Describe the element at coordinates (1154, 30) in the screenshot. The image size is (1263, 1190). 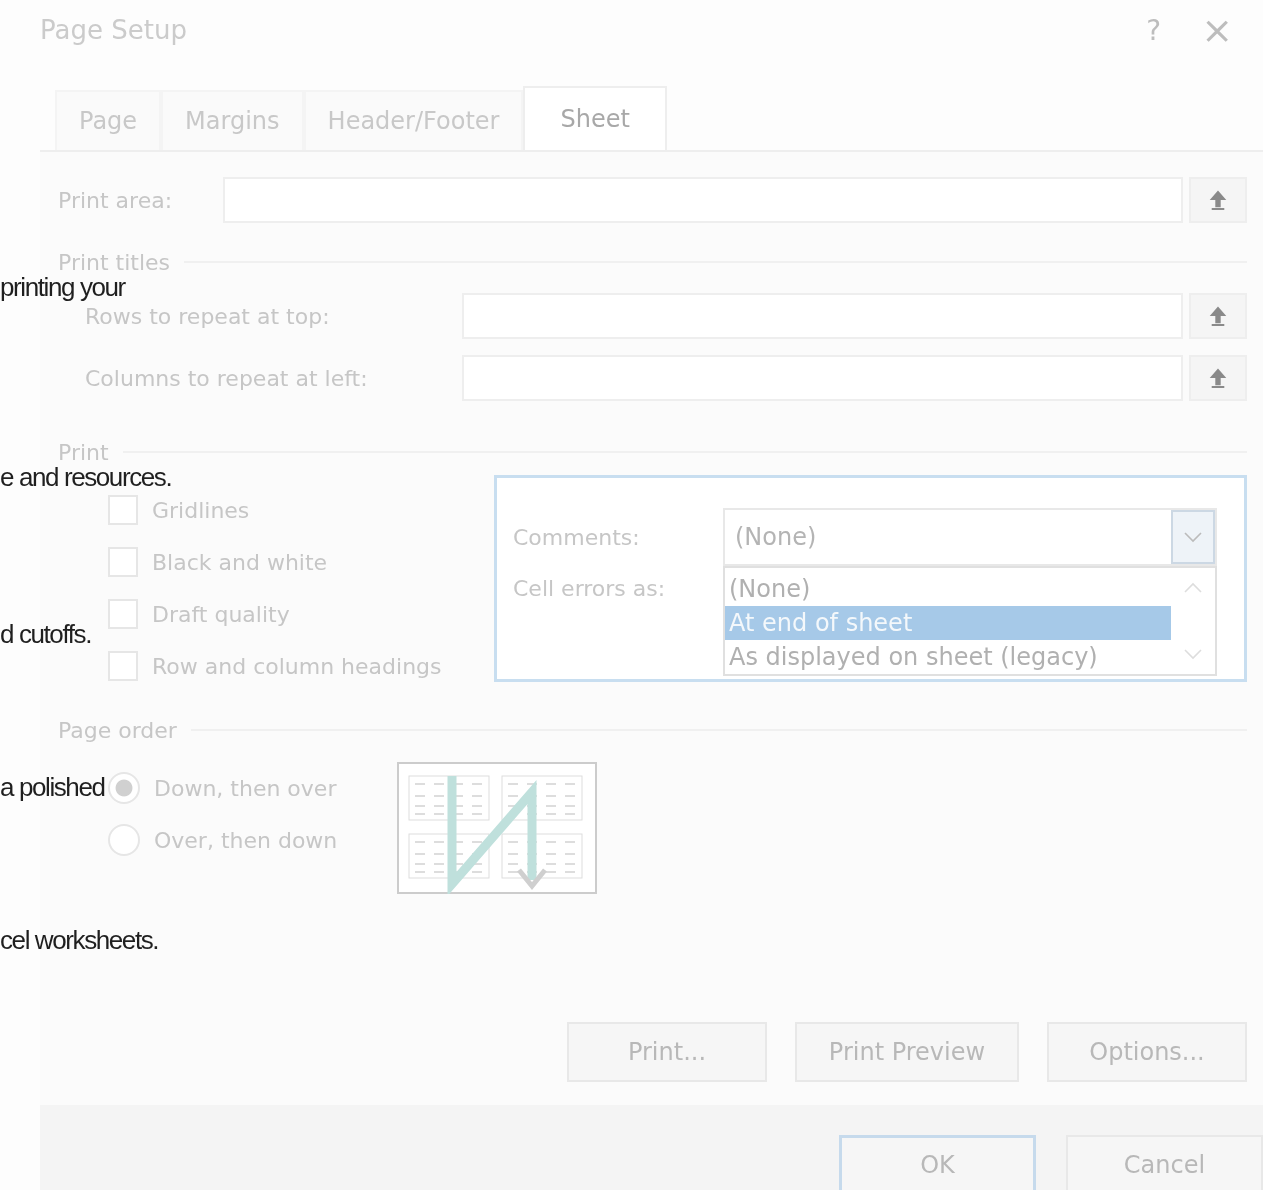
I see `help-button: ?` at that location.